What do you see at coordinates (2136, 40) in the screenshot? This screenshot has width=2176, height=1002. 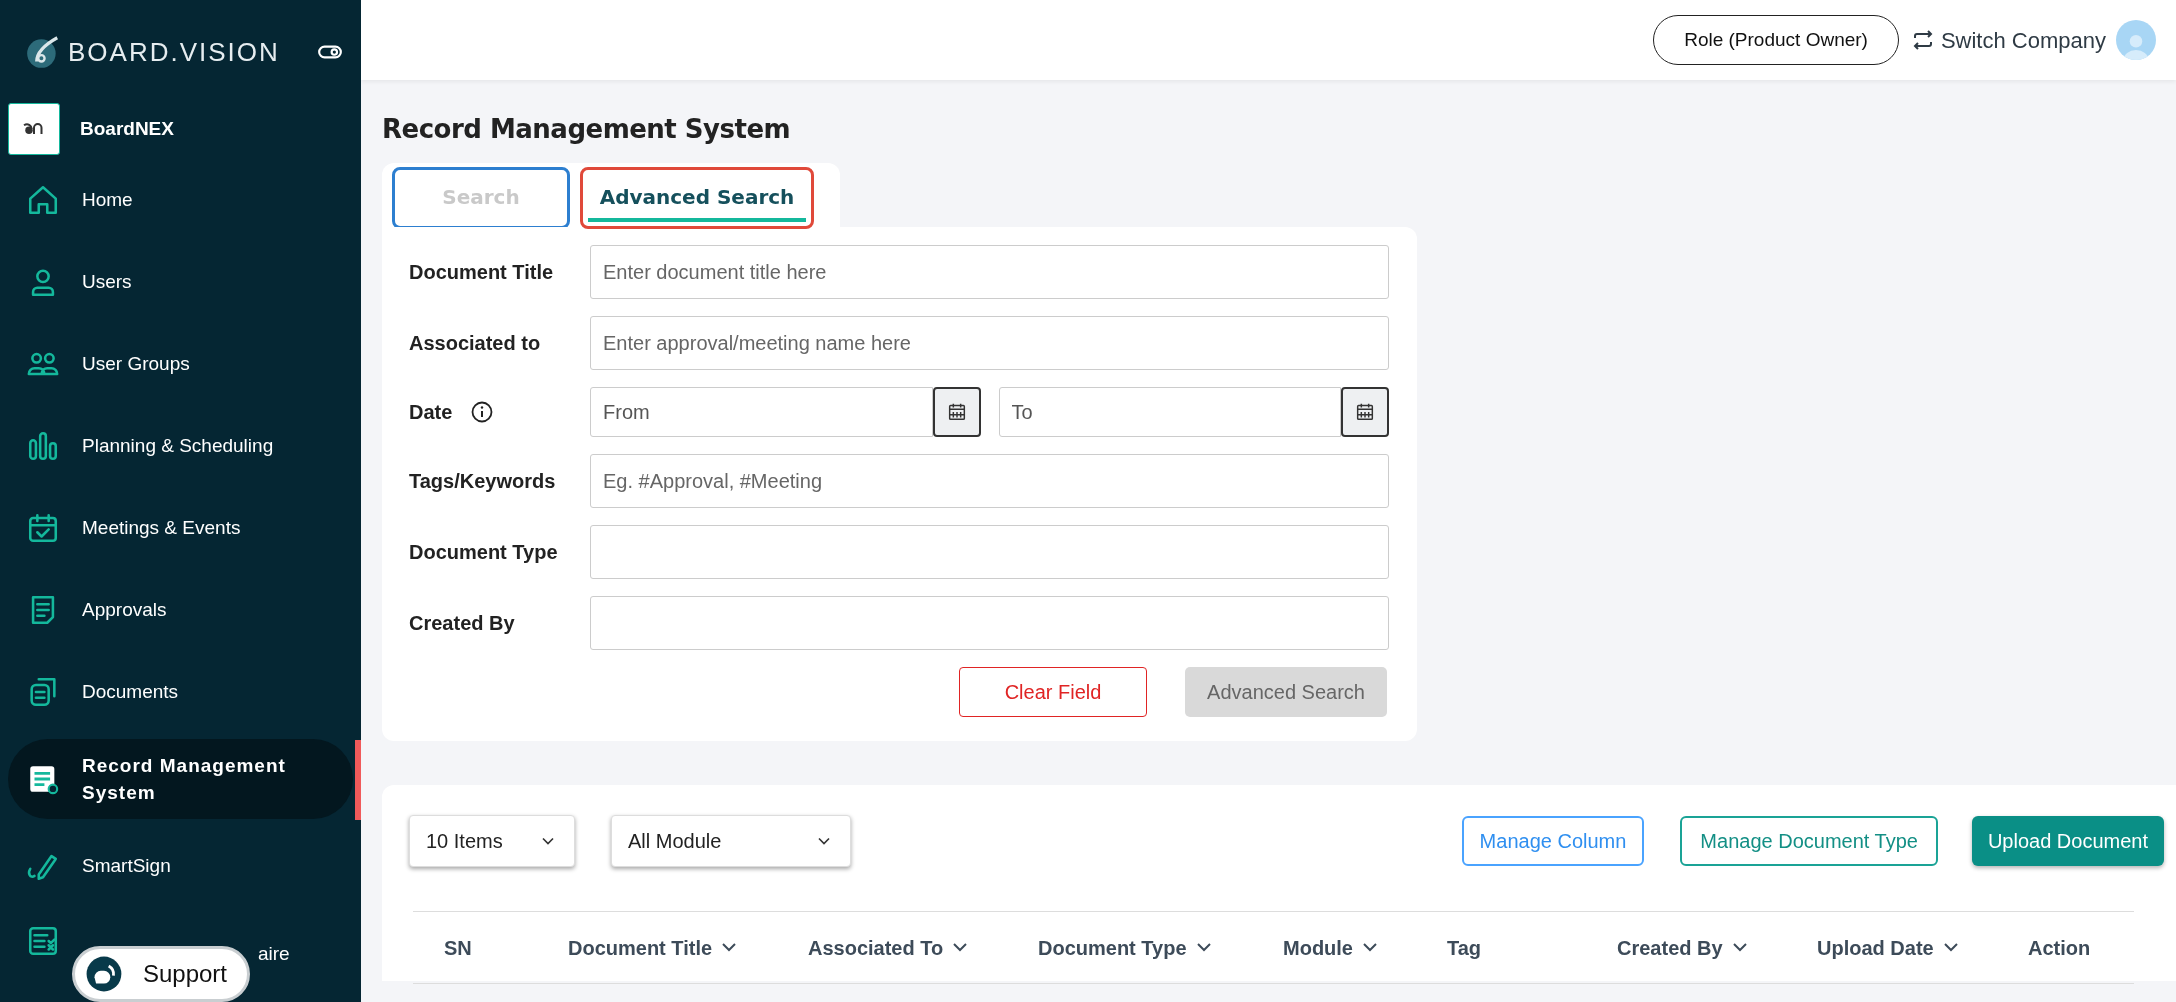 I see `avatar` at bounding box center [2136, 40].